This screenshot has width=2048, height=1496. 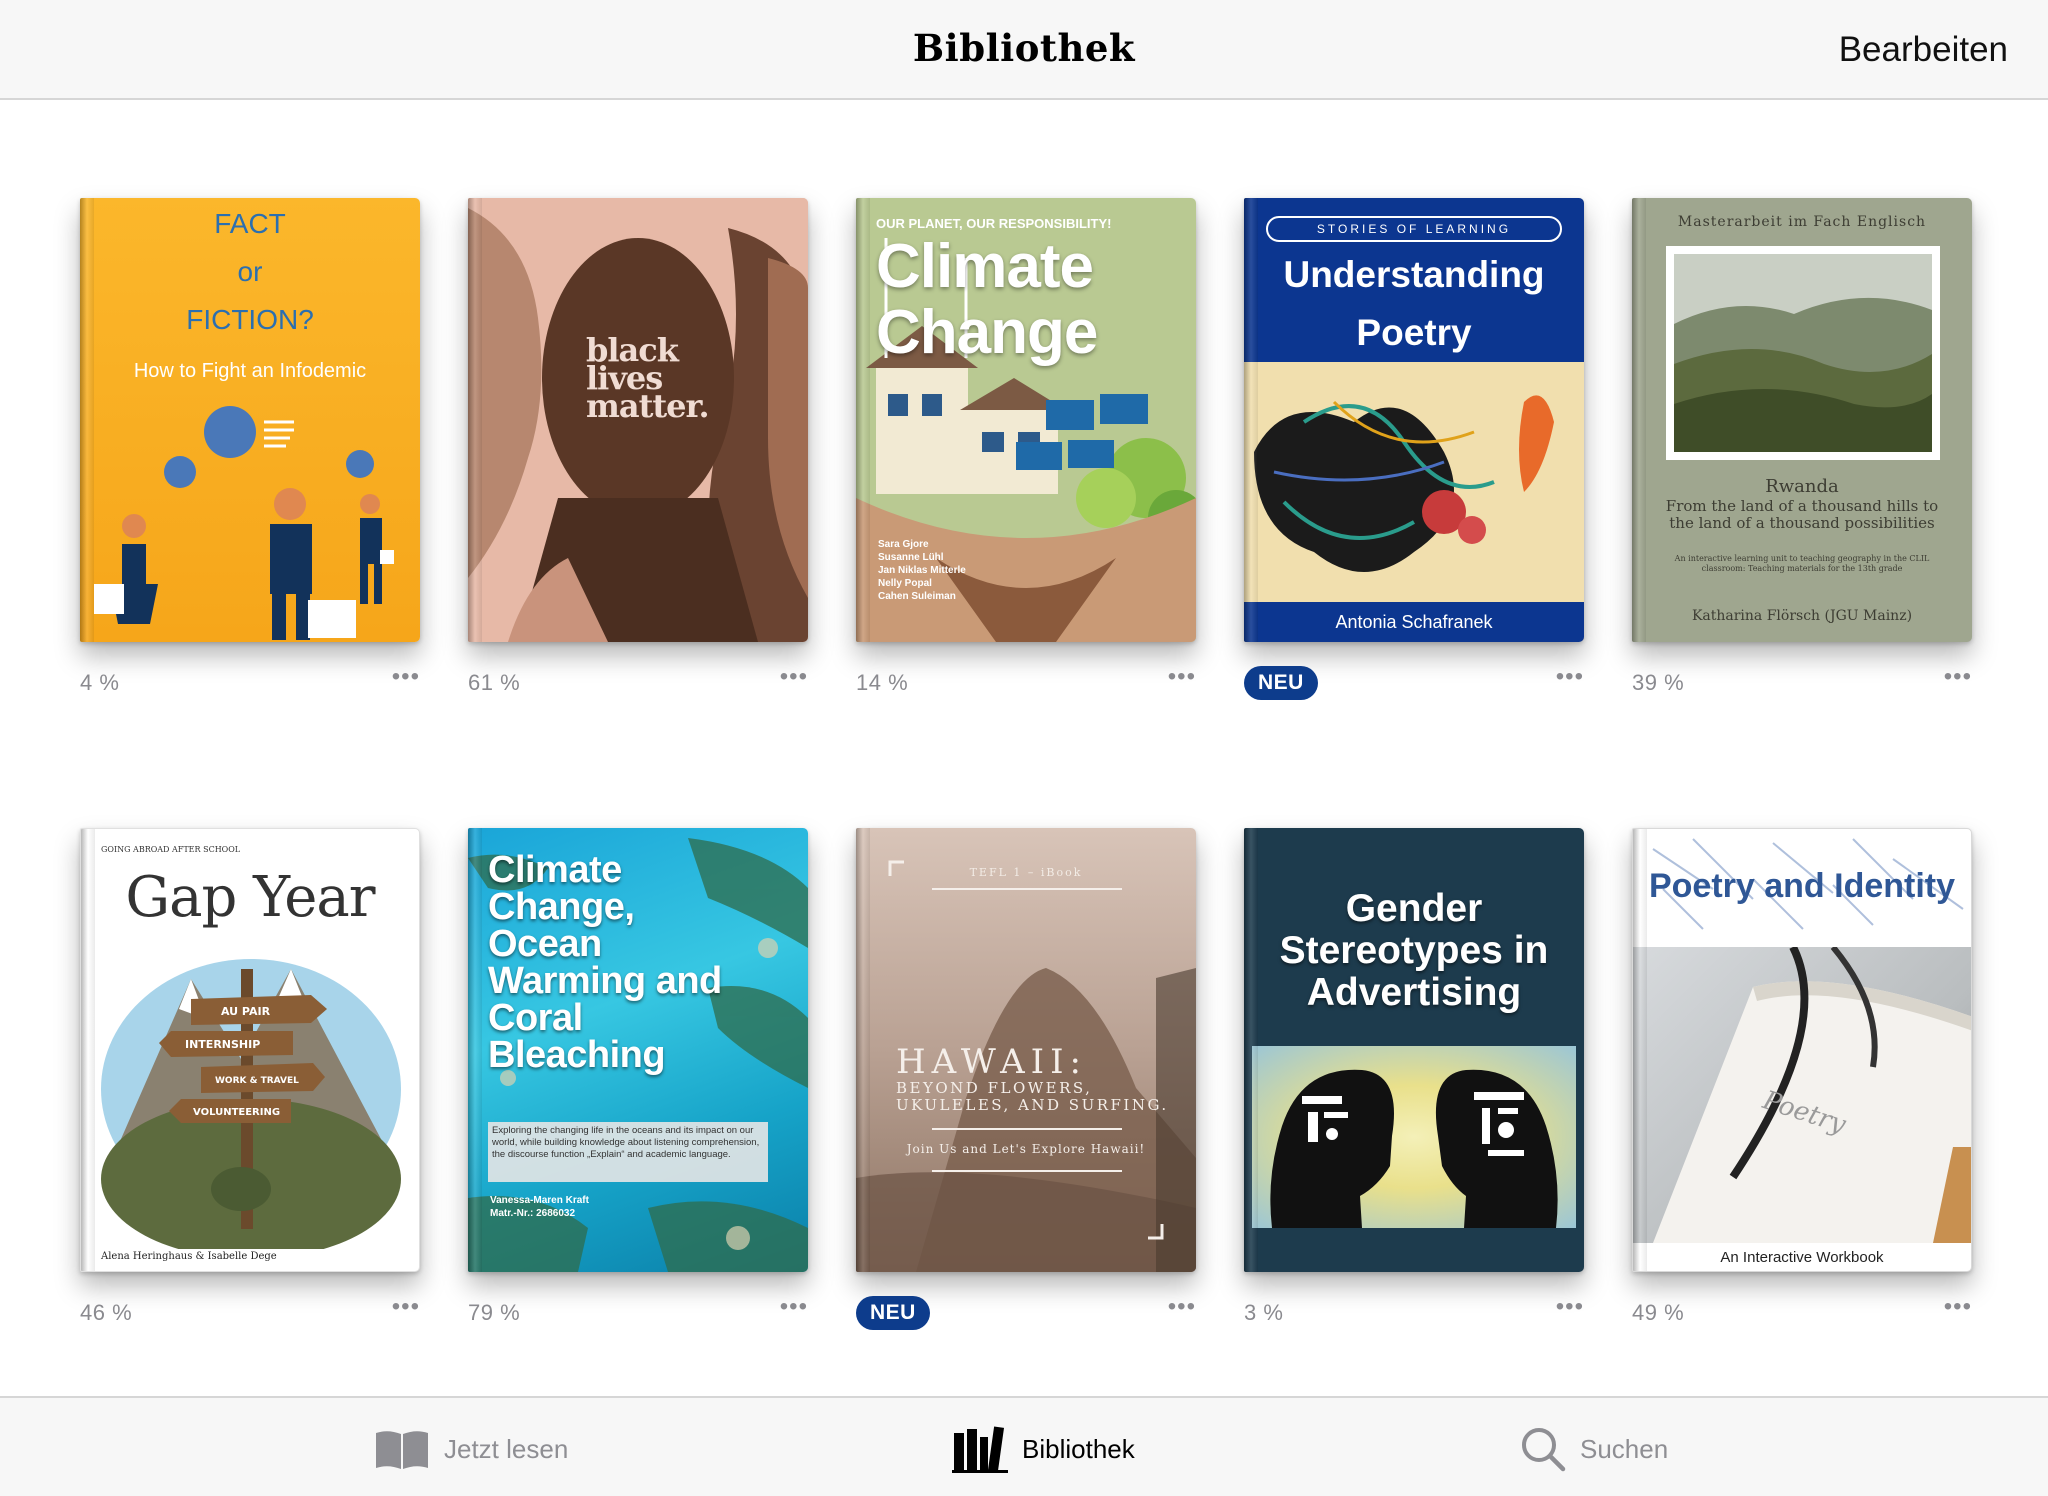 What do you see at coordinates (402, 1450) in the screenshot?
I see `open-book-icon` at bounding box center [402, 1450].